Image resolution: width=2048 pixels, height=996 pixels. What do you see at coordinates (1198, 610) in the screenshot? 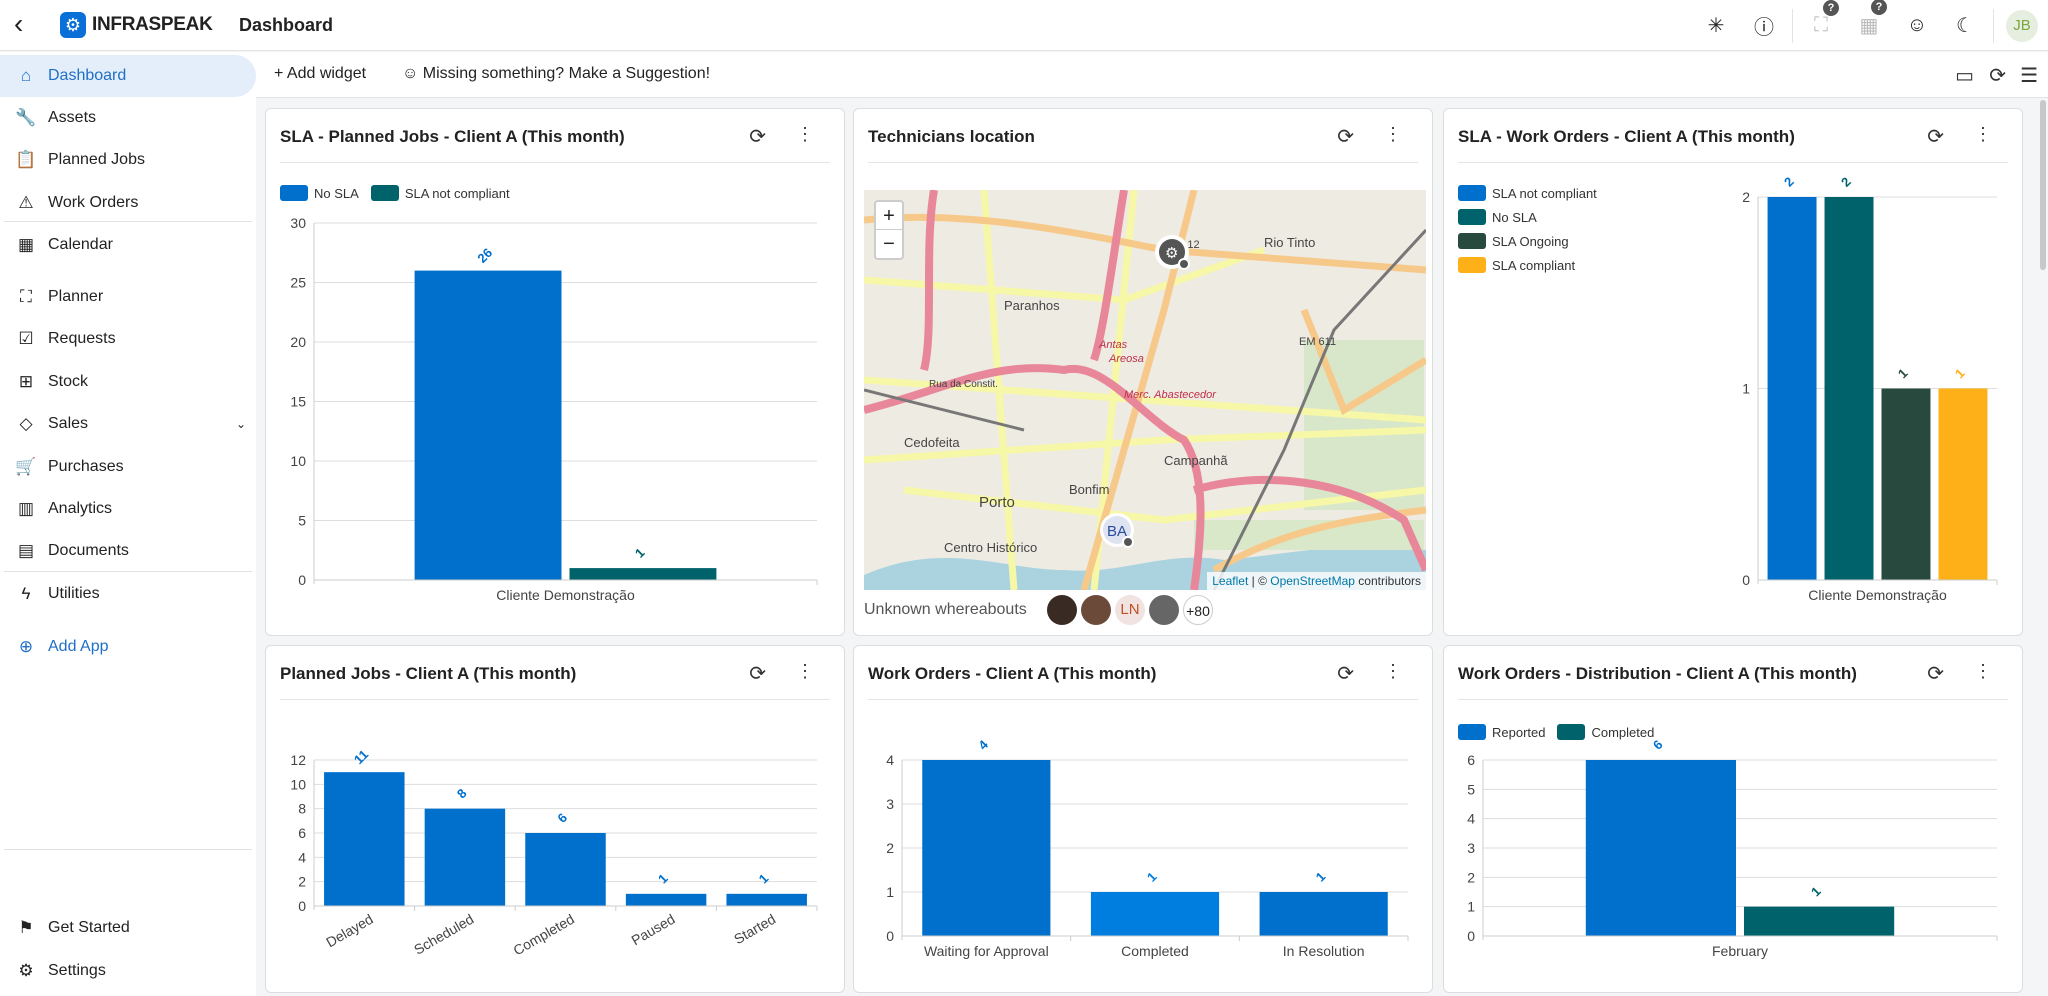
I see `more-technicians-badge: +80` at bounding box center [1198, 610].